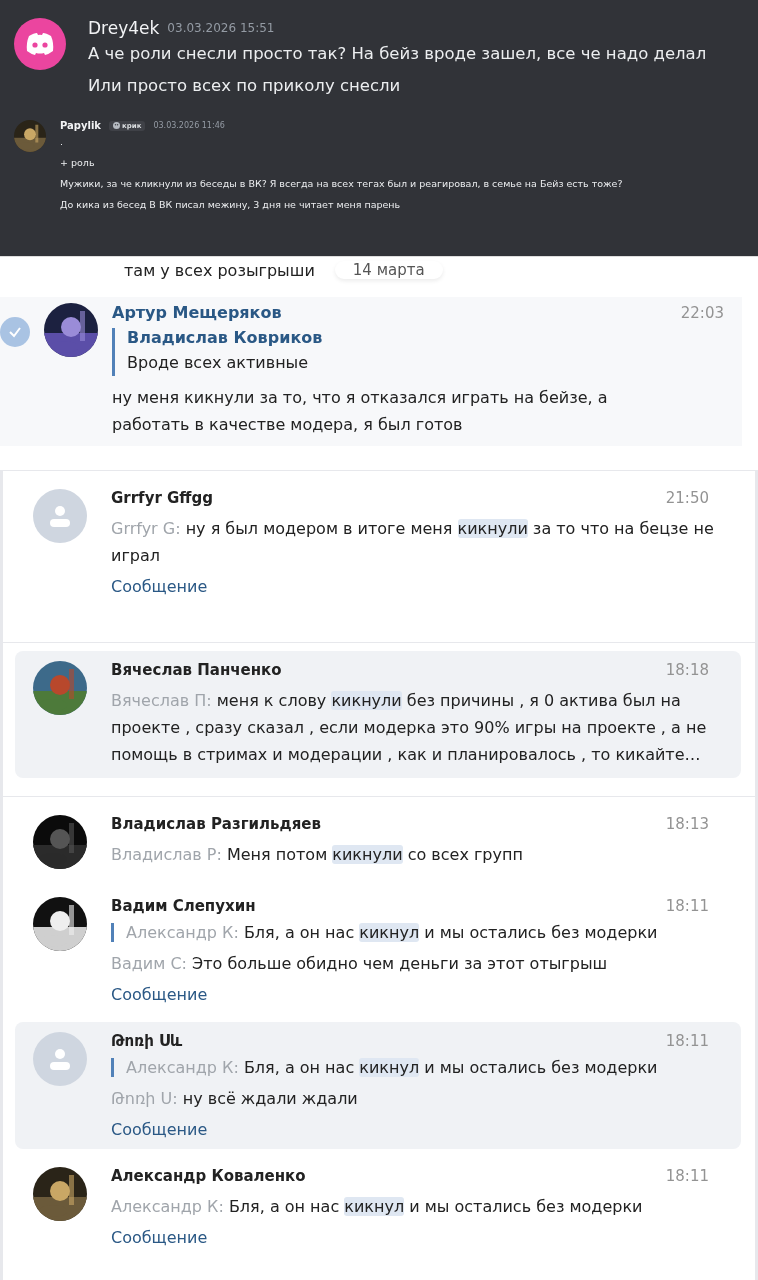 This screenshot has width=758, height=1280. Describe the element at coordinates (208, 1176) in the screenshot. I see `author-name: Александр Коваленко` at that location.